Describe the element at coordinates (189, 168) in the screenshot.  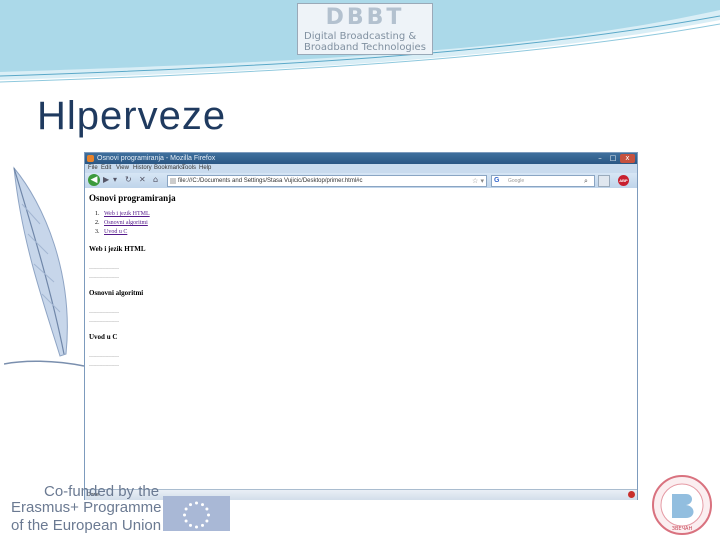
I see `menu-tools: Tools` at that location.